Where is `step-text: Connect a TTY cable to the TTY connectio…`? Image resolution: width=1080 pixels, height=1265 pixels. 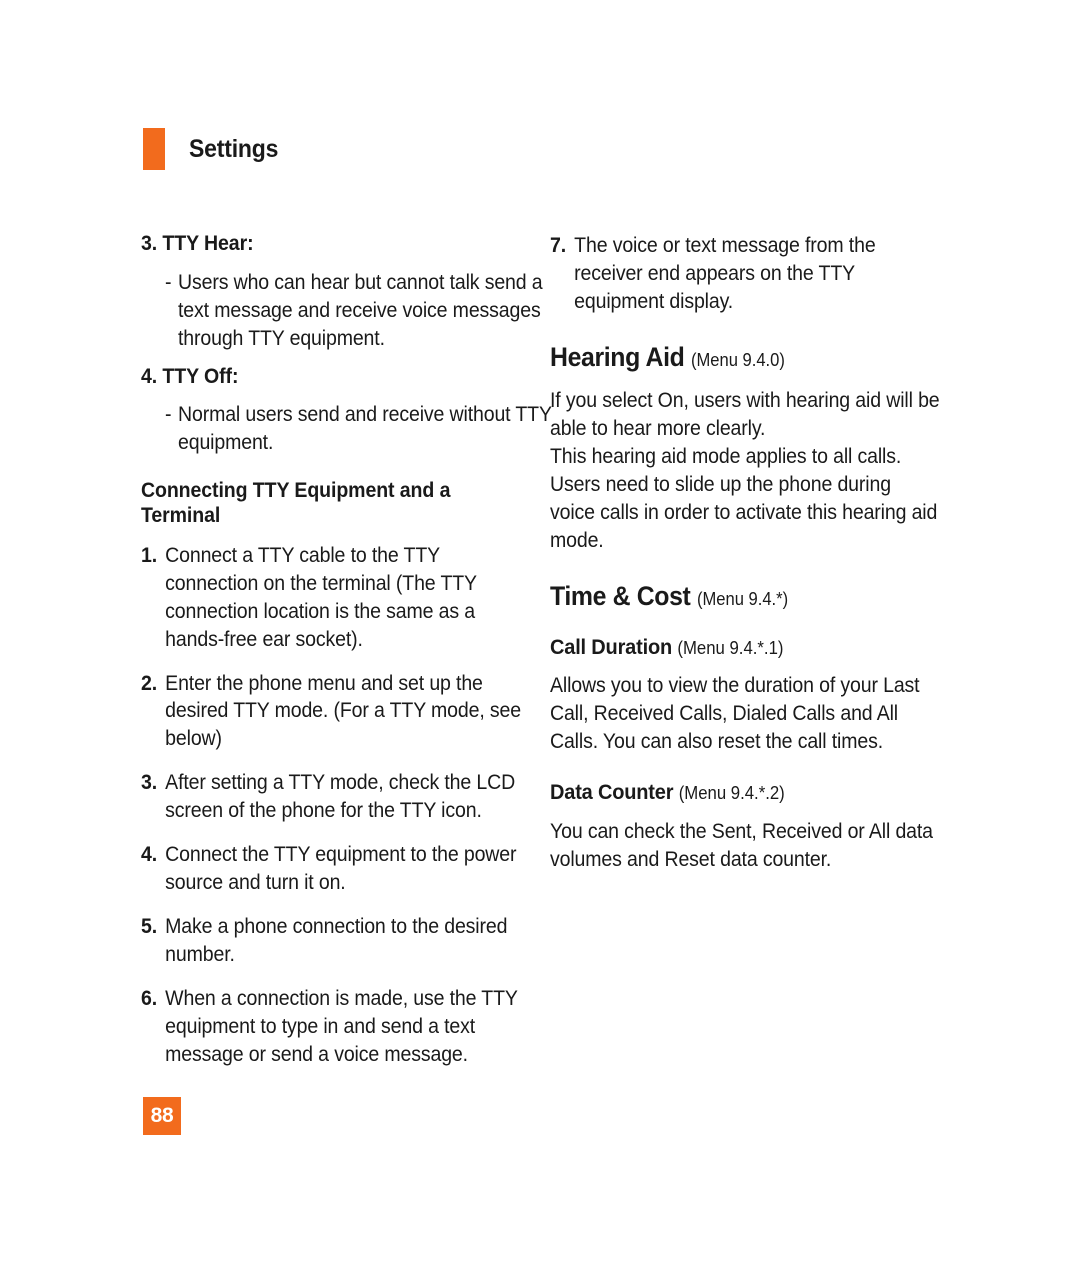
step-text: Connect a TTY cable to the TTY connectio… is located at coordinates (321, 597).